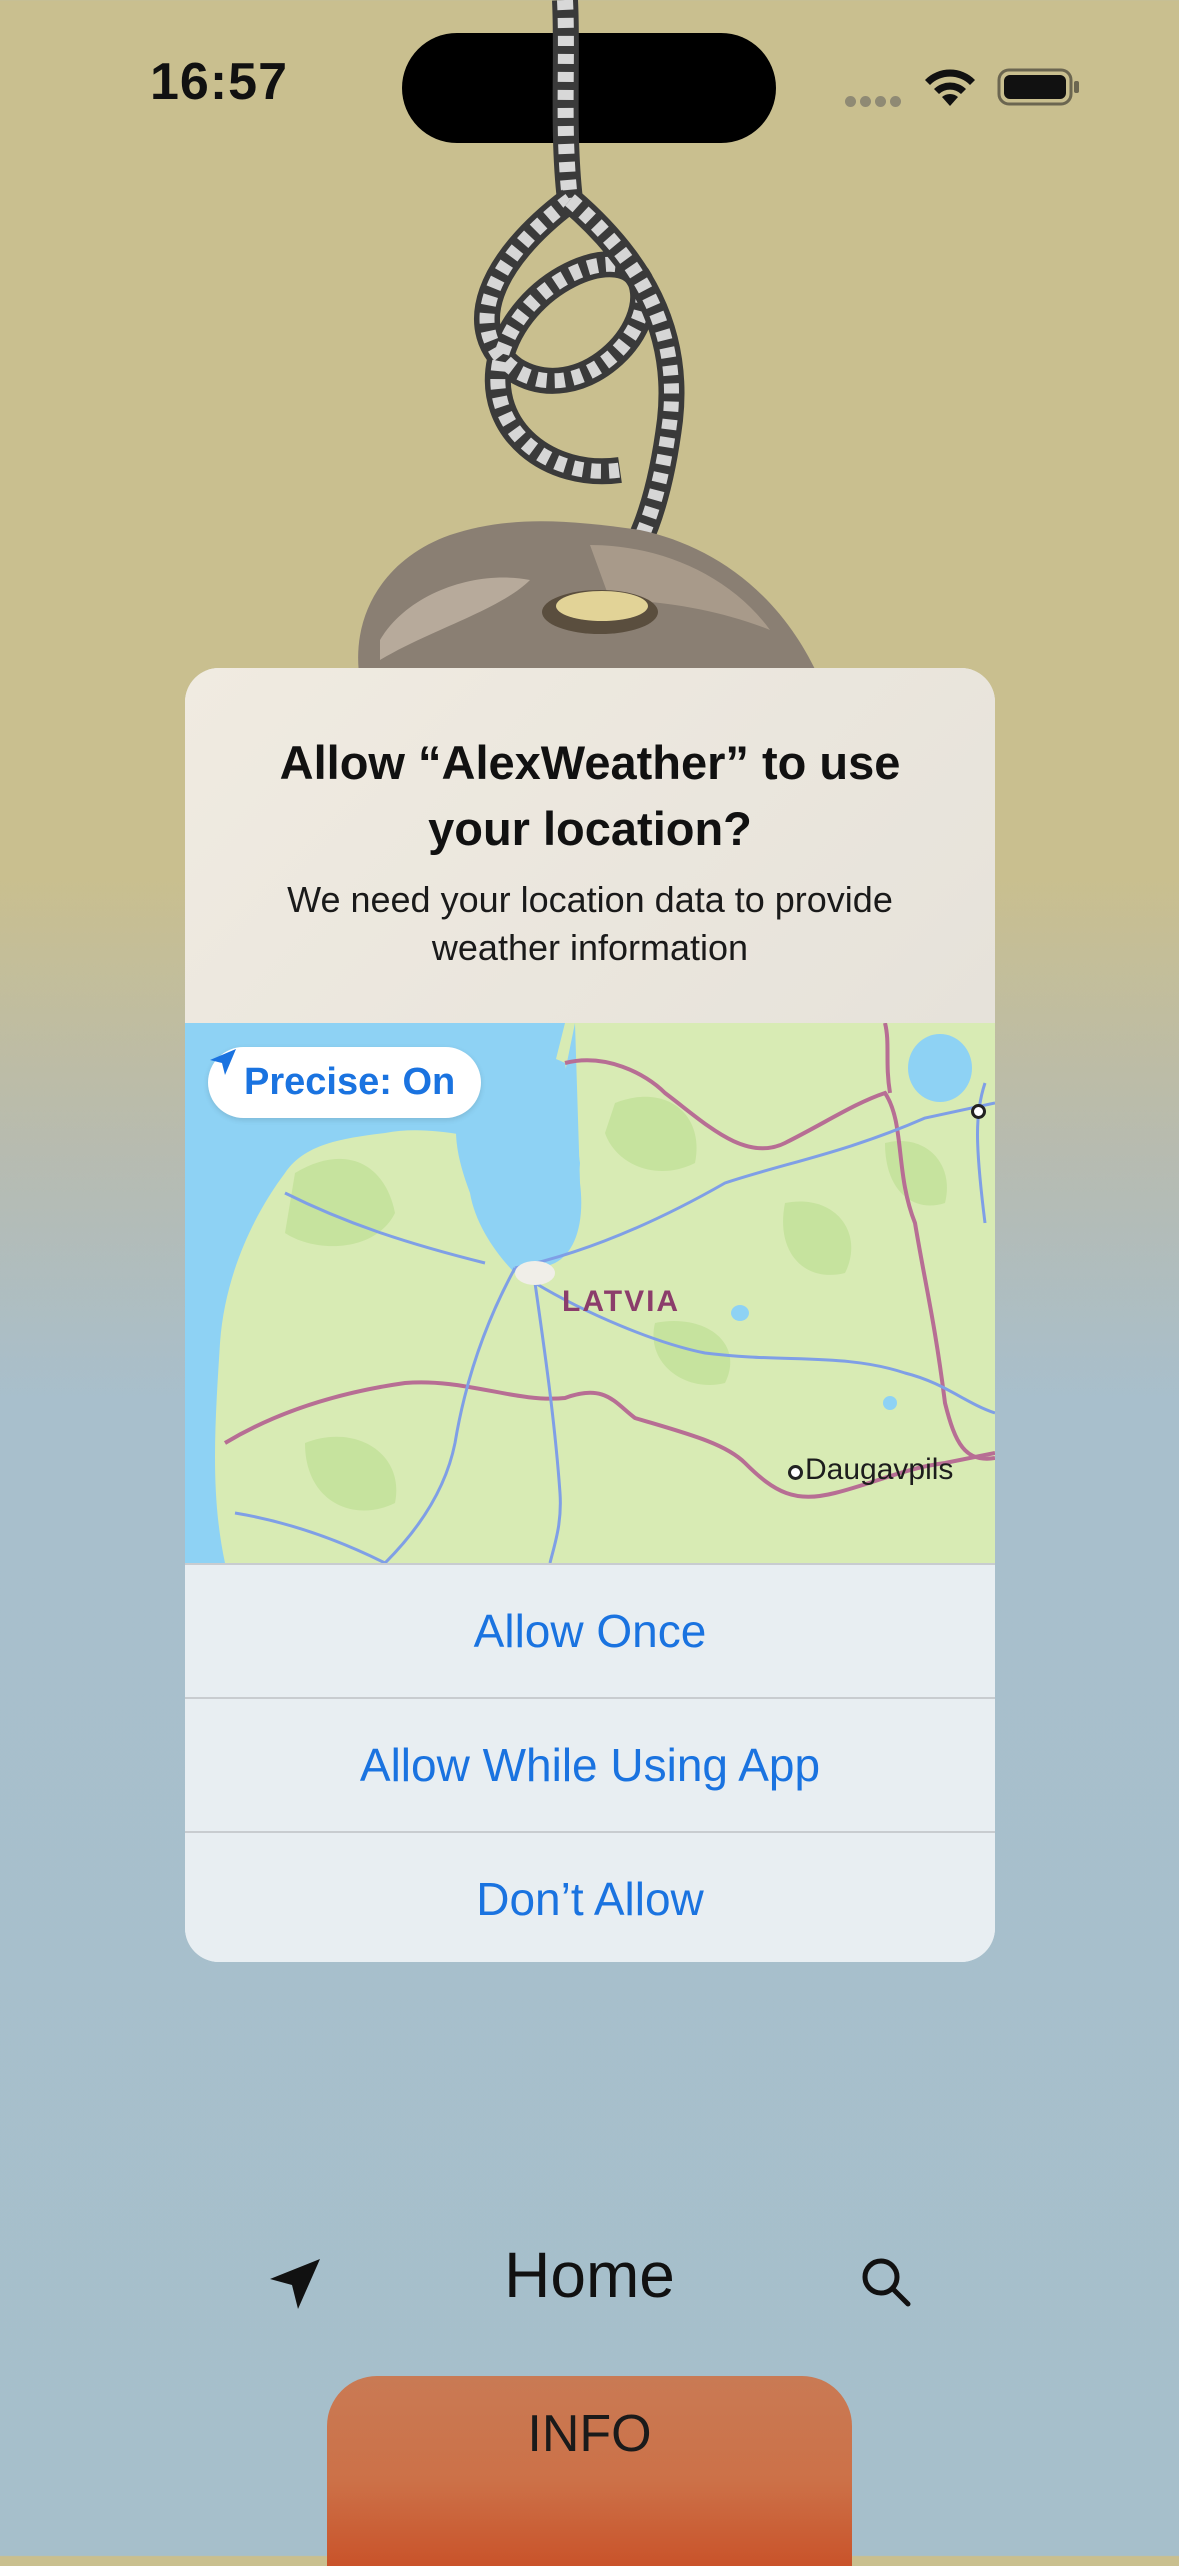  I want to click on info-label: INFO, so click(589, 2434).